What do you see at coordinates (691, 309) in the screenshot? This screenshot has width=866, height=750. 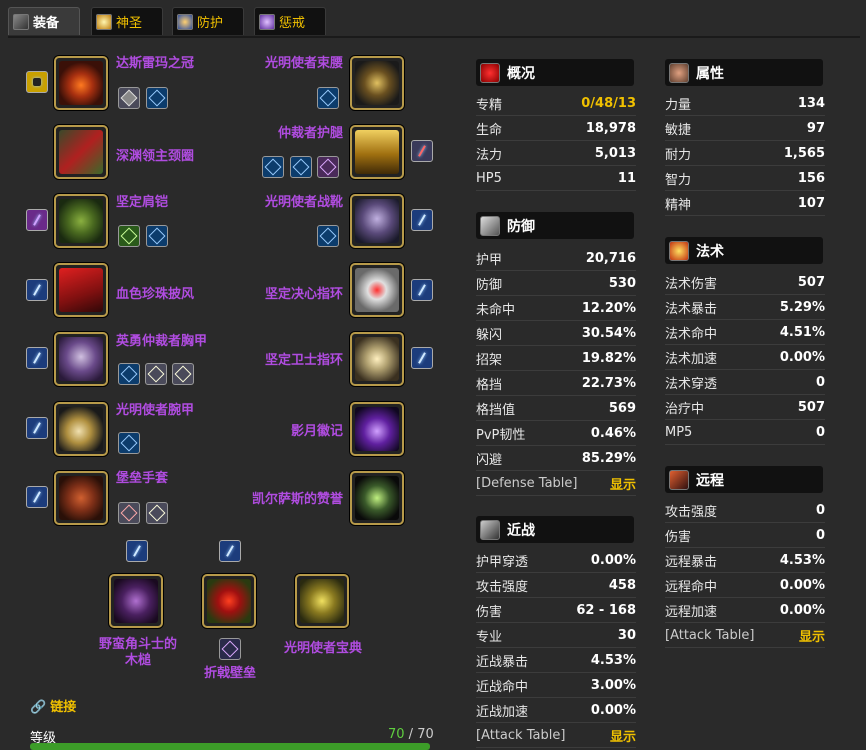 I see `stat-label: 法术暴击` at bounding box center [691, 309].